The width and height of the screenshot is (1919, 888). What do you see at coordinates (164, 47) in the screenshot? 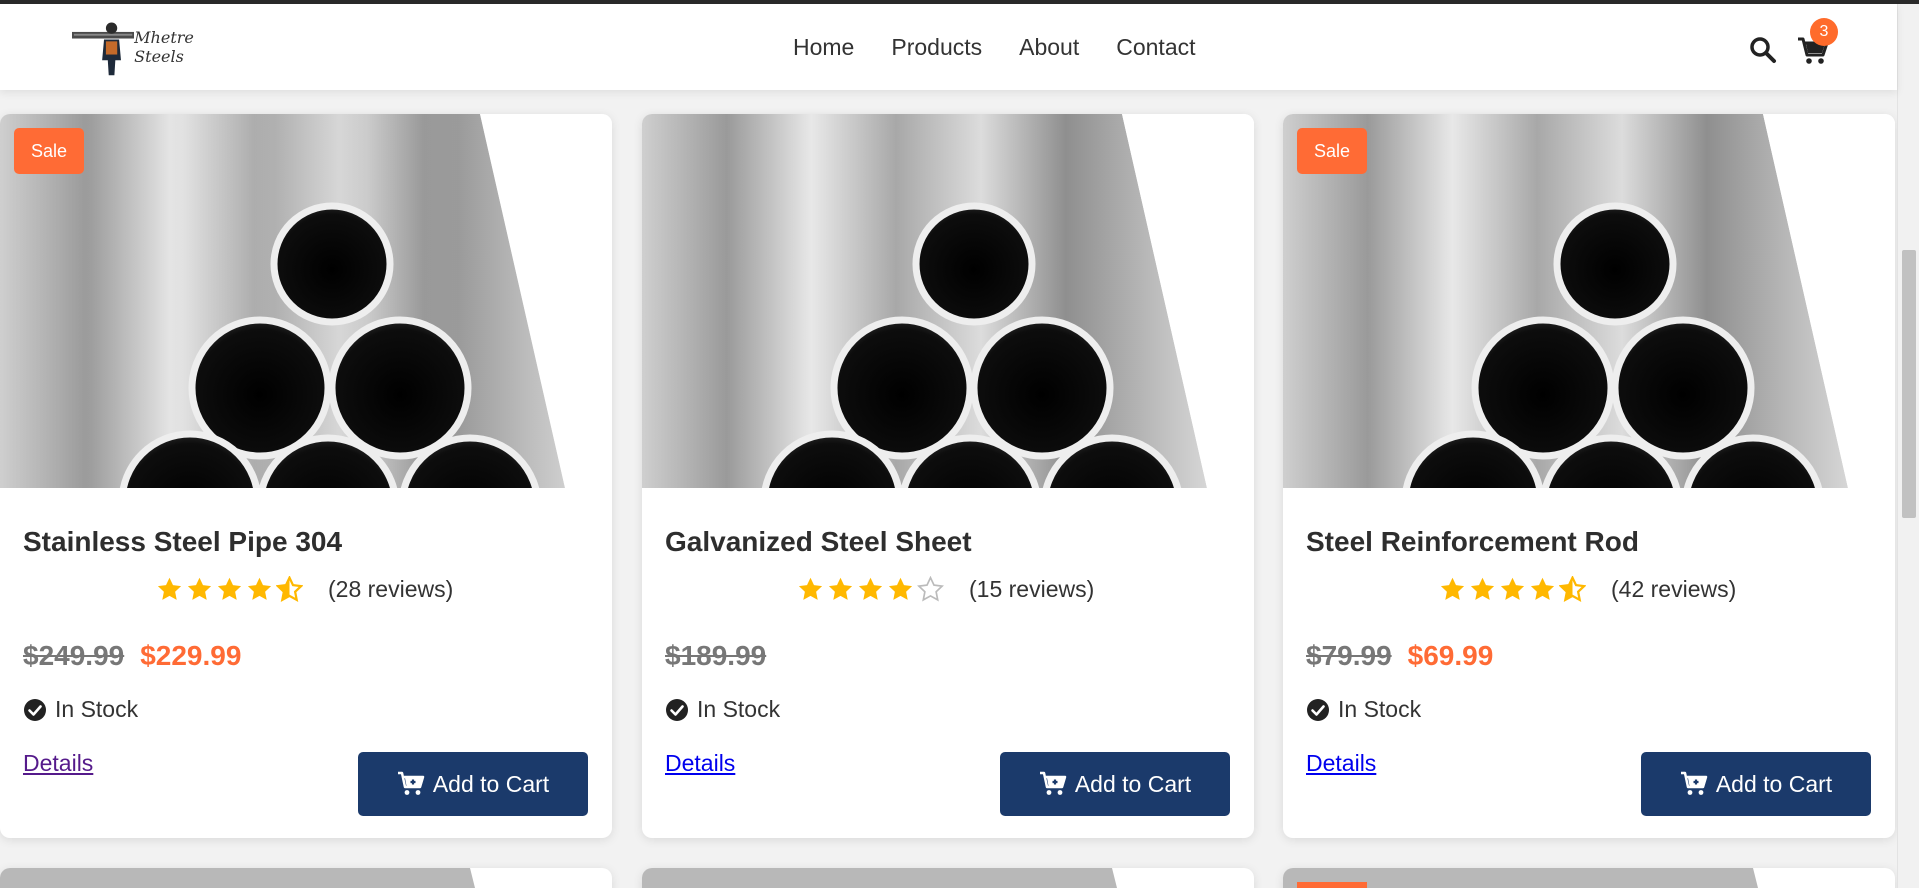
I see `logo-text: Mhetre Steels` at bounding box center [164, 47].